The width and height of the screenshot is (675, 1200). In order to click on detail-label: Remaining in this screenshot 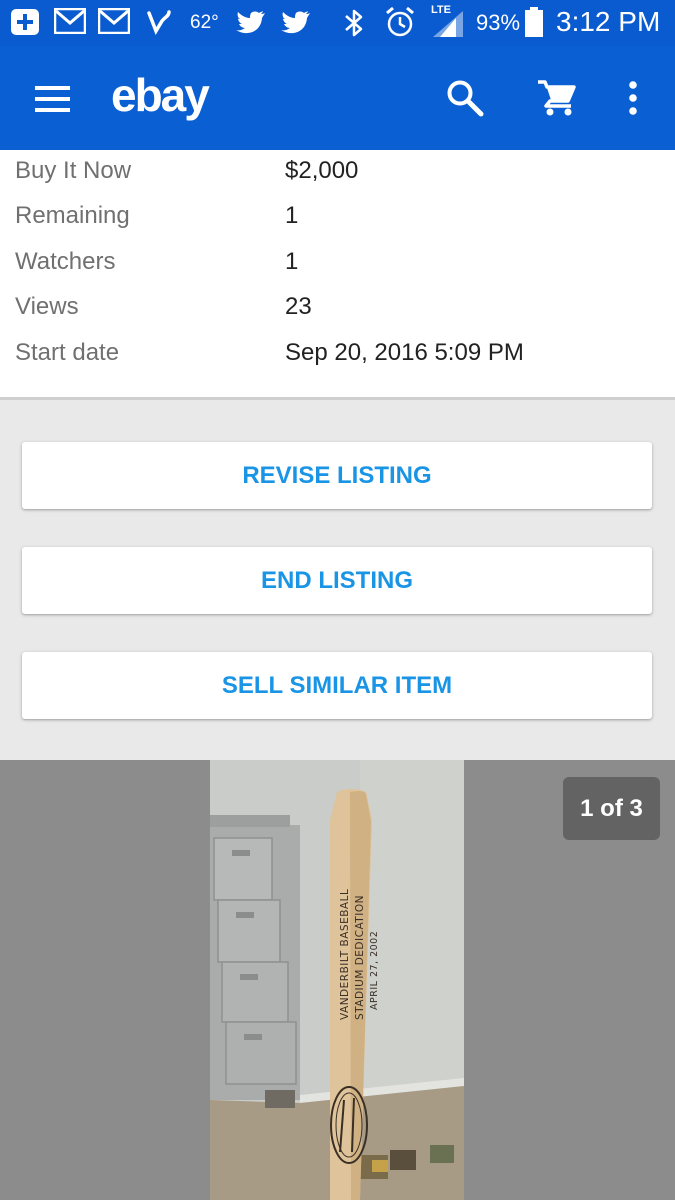, I will do `click(72, 215)`.